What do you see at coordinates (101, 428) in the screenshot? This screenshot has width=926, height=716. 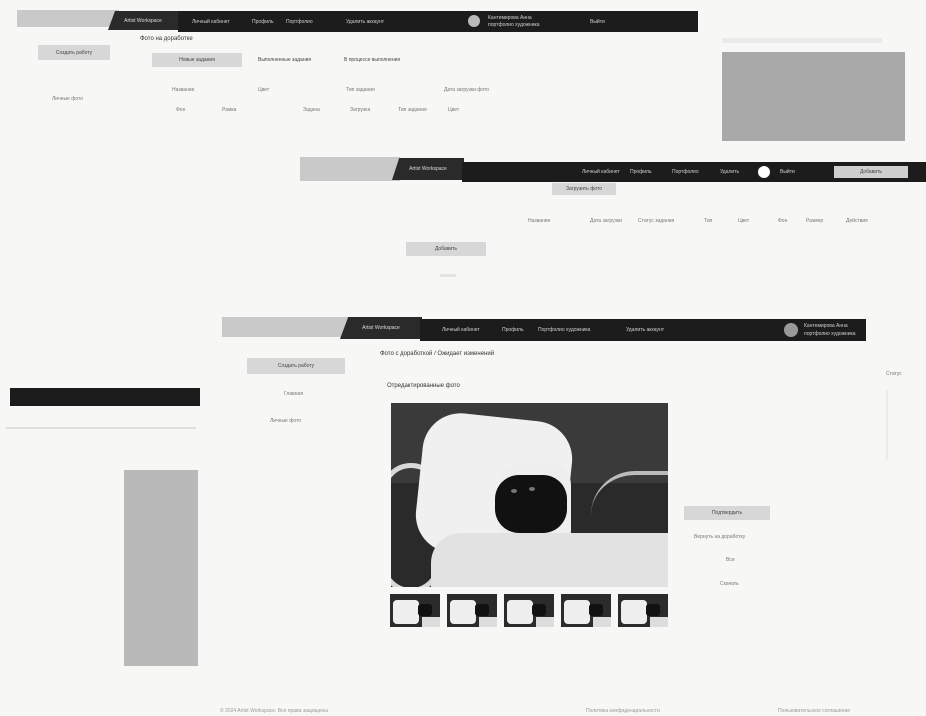 I see `faint-line` at bounding box center [101, 428].